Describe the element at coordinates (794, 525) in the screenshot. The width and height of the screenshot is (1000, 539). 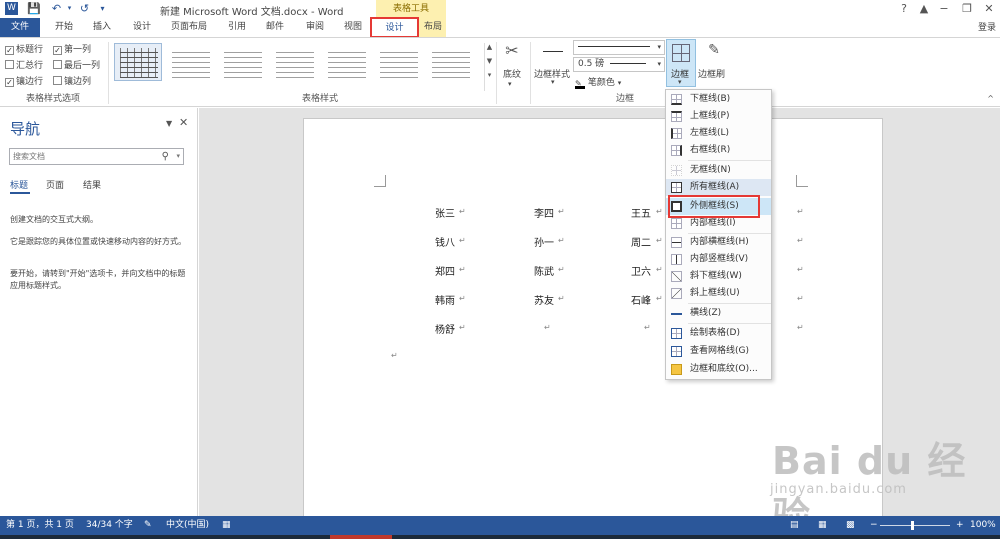
I see `read-mode-icon: ▤` at that location.